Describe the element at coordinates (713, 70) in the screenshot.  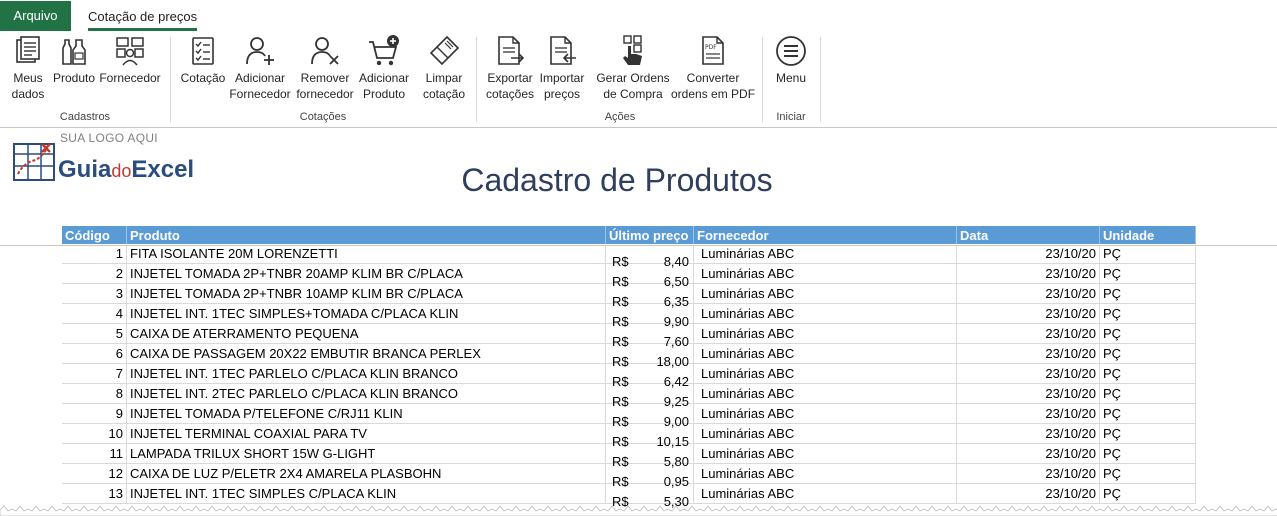
I see `converter-pdf-button: PDF Converter ordens em PDF` at that location.